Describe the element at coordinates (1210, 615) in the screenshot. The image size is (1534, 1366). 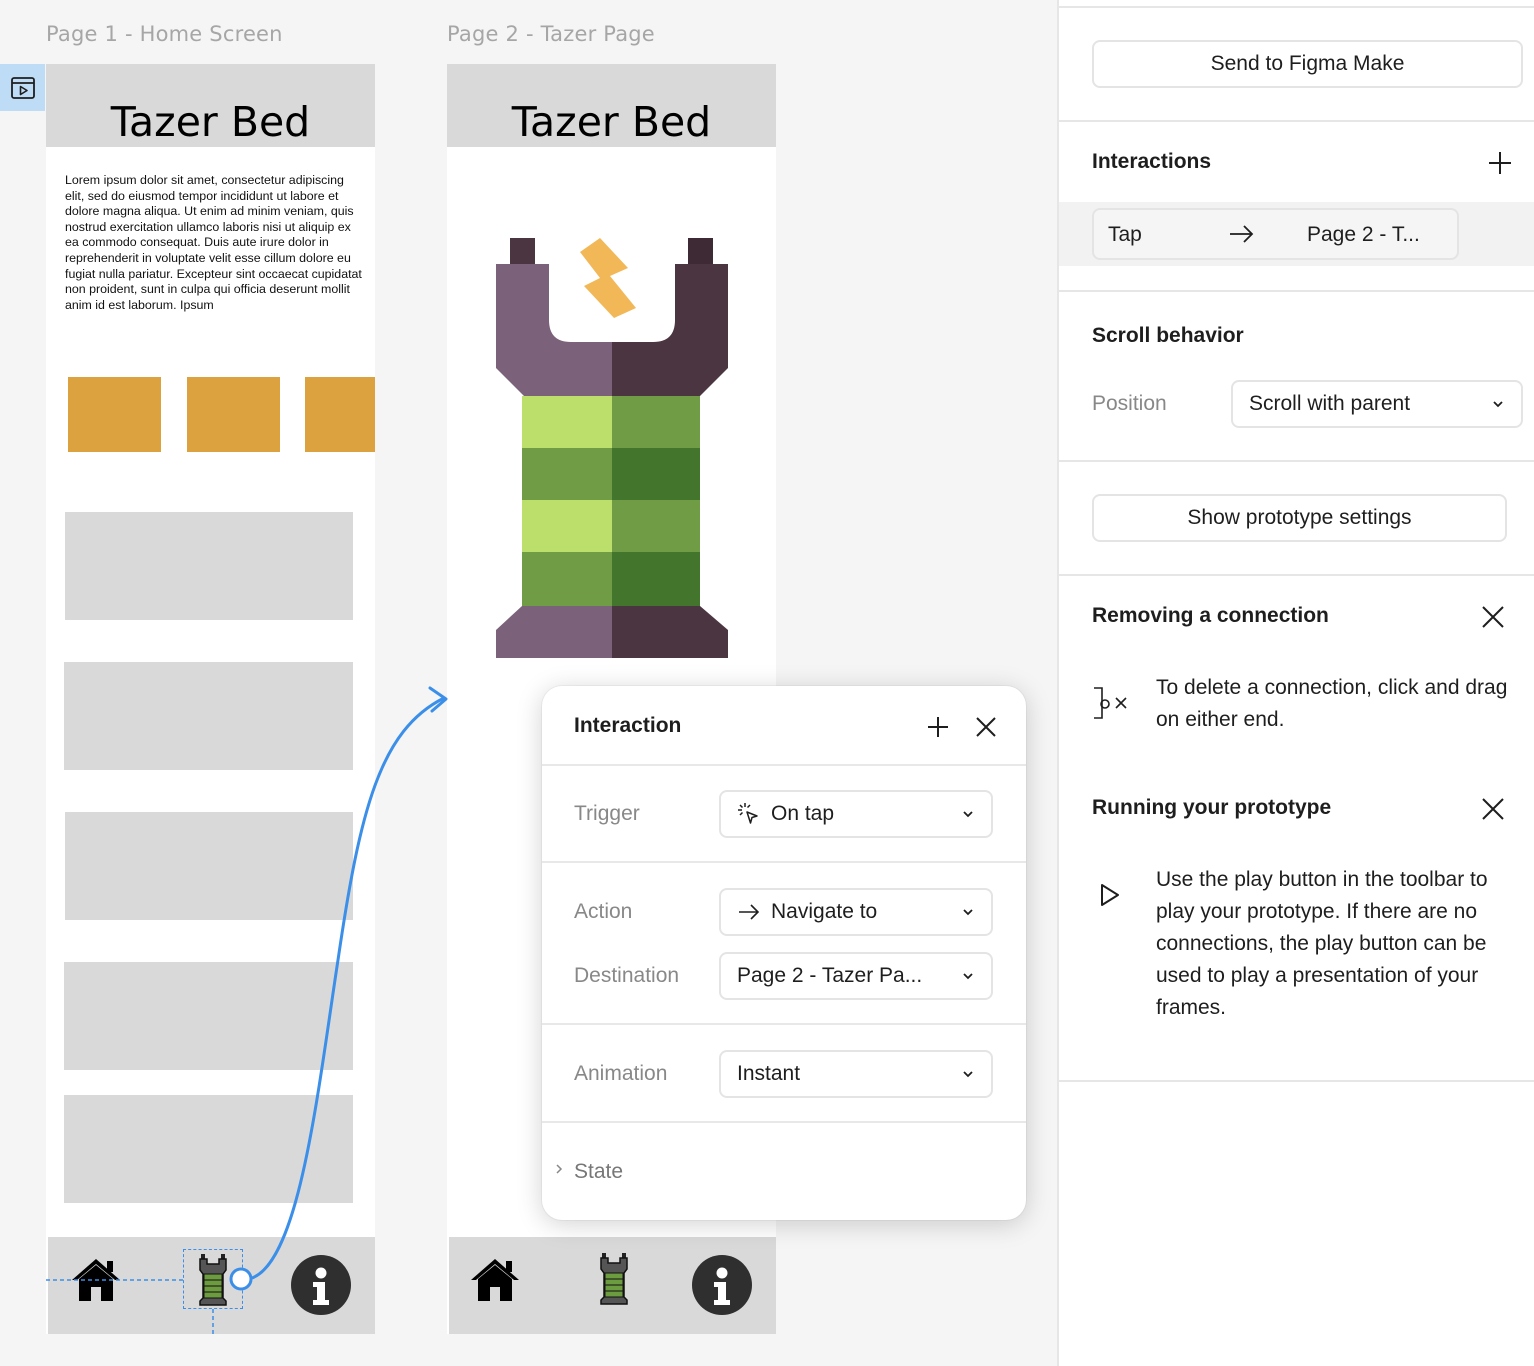
I see `removing-connection-heading: Removing a connection` at that location.